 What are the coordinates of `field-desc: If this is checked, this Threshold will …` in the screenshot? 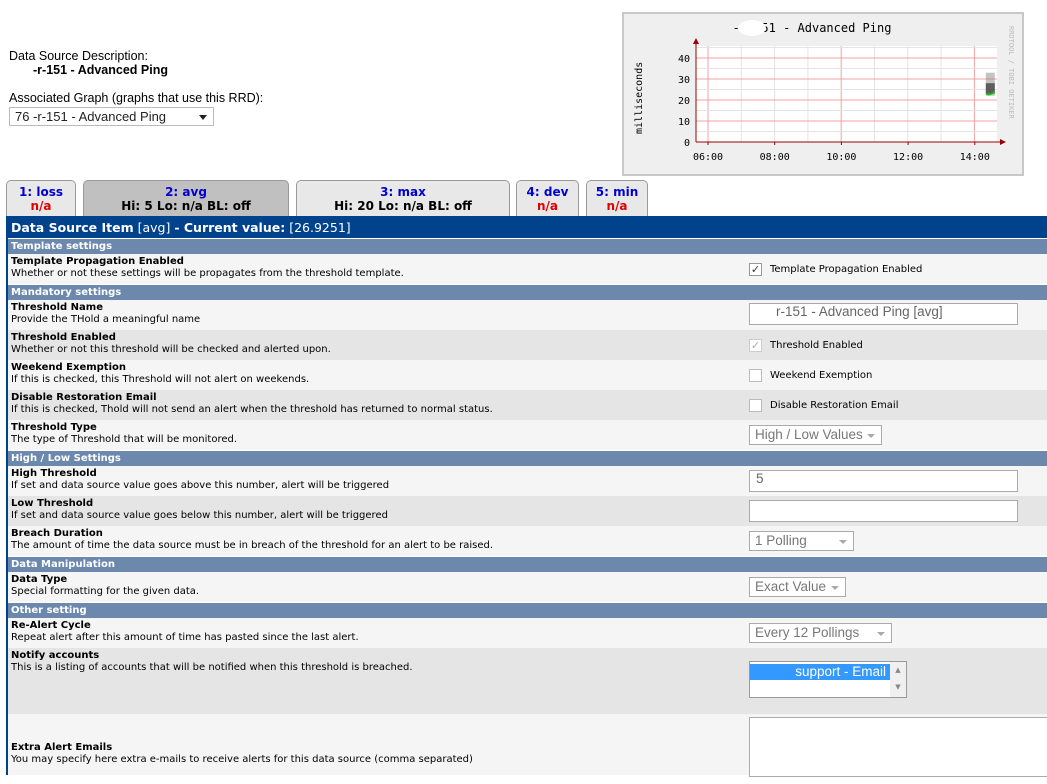 It's located at (160, 379).